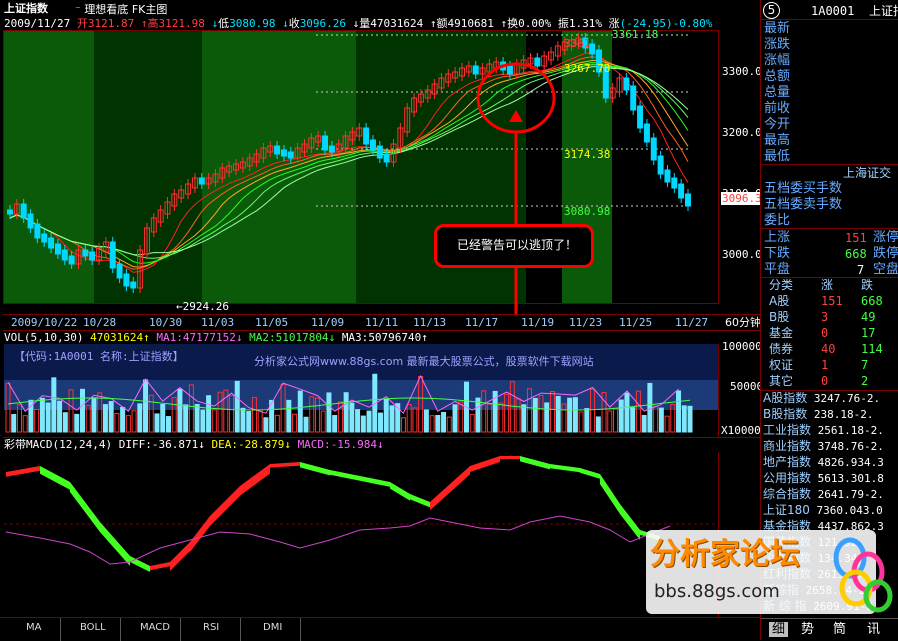  Describe the element at coordinates (777, 140) in the screenshot. I see `field-menu-item: 最高` at that location.